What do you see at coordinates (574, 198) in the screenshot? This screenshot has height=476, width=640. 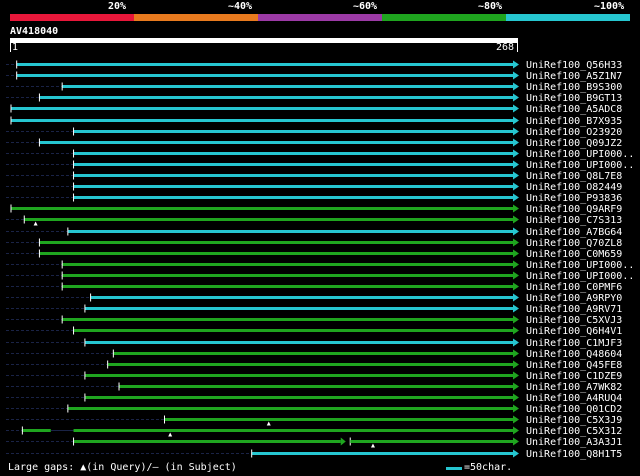 I see `hit-label: UniRef100_P93836` at bounding box center [574, 198].